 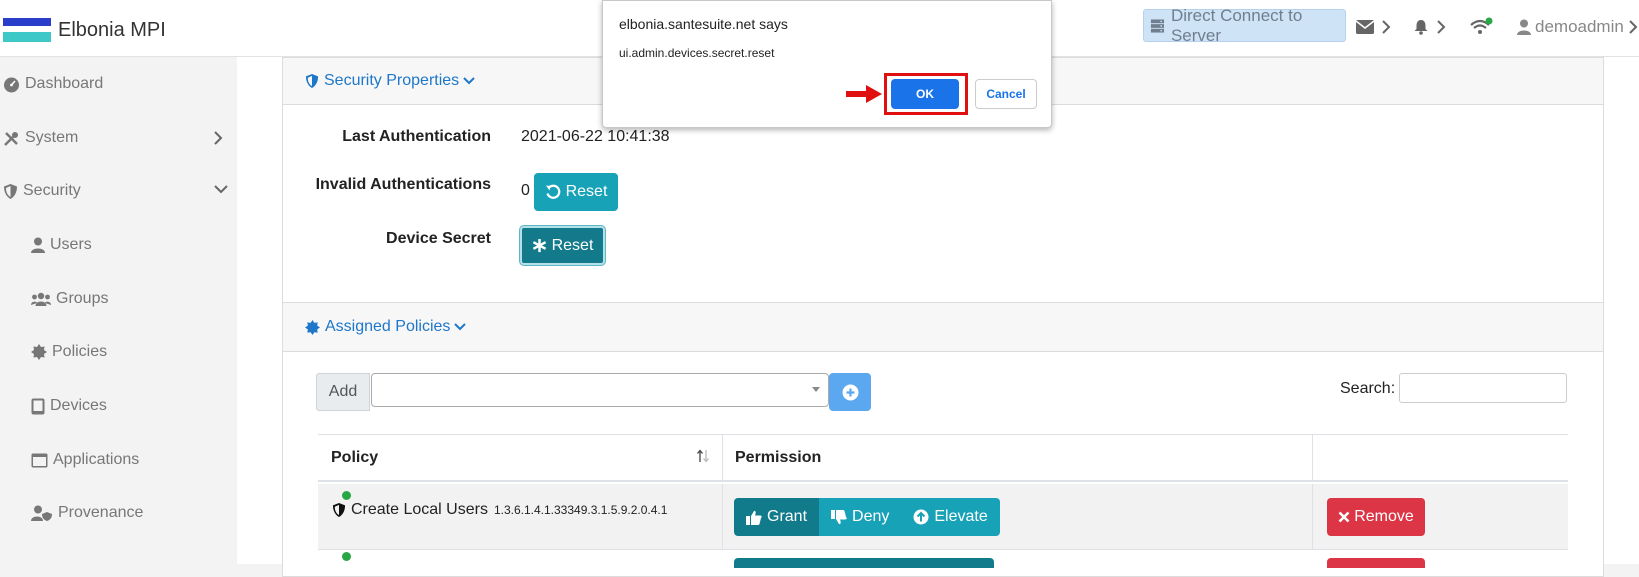 What do you see at coordinates (403, 184) in the screenshot?
I see `invalid-authentications-label: Invalid Authentications` at bounding box center [403, 184].